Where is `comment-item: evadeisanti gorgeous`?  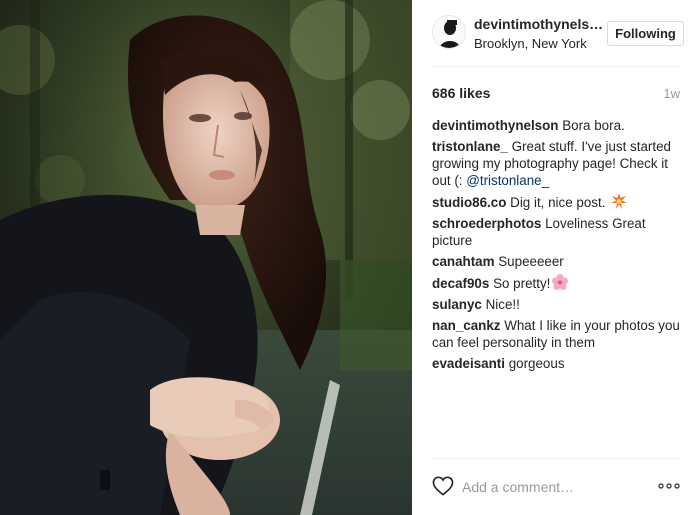
comment-item: evadeisanti gorgeous is located at coordinates (557, 363).